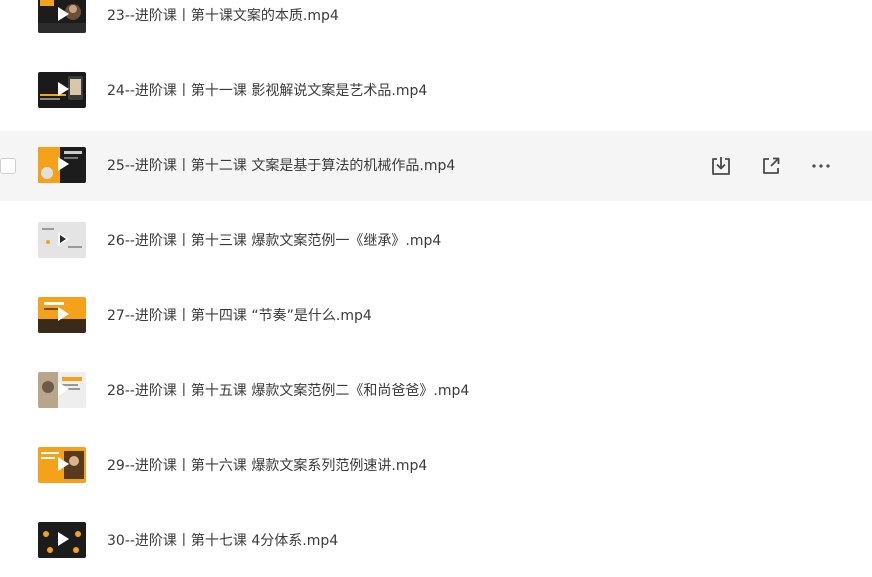 The image size is (872, 577). What do you see at coordinates (436, 541) in the screenshot?
I see `file-row: 30--进阶课丨第十七课 4分体系.mp4` at bounding box center [436, 541].